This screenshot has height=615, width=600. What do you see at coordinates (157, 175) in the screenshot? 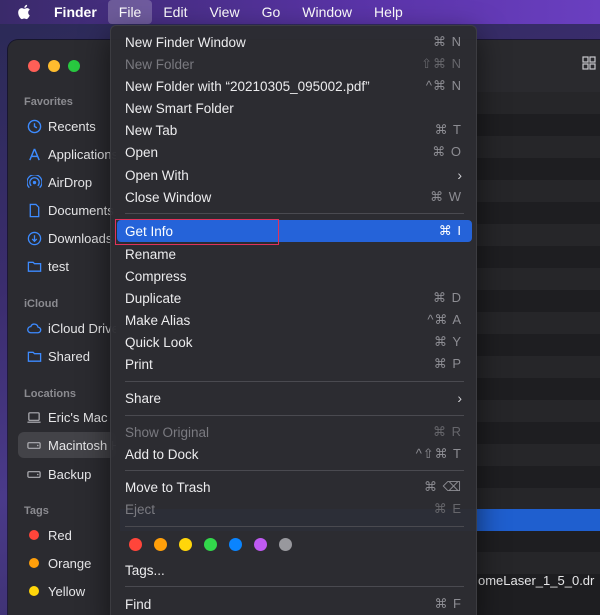
I see `menu-item-label: Open With` at bounding box center [157, 175].